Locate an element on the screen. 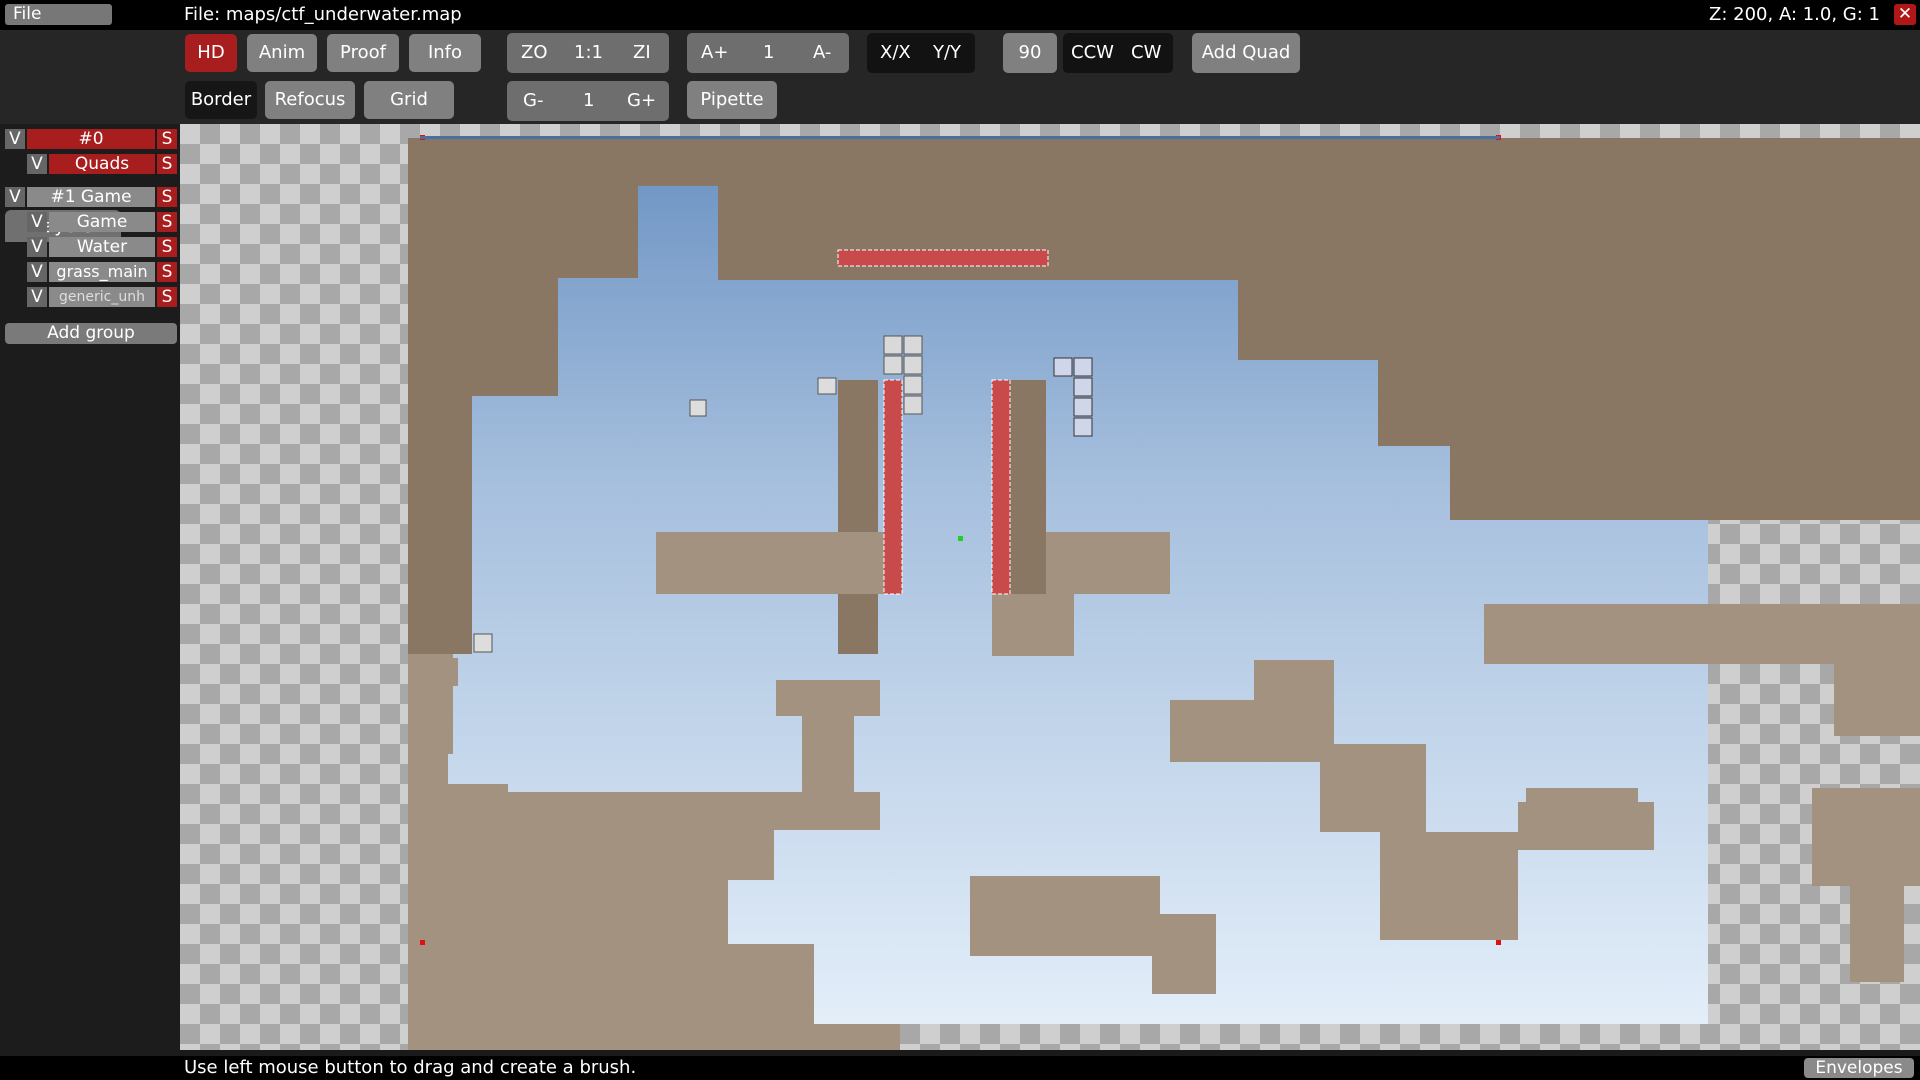 The image size is (1920, 1080). grid-size-value: 1 is located at coordinates (589, 100).